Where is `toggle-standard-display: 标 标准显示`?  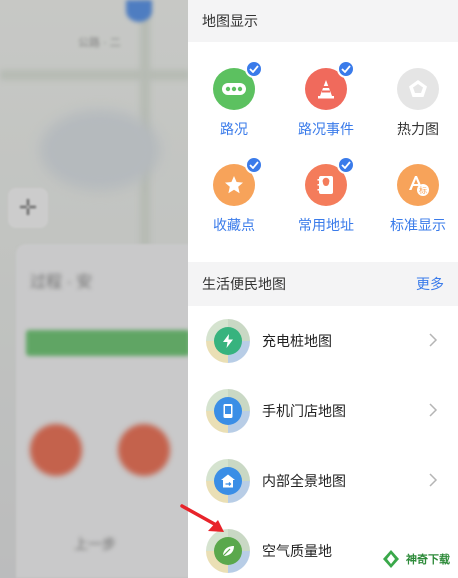
toggle-standard-display: 标 标准显示 is located at coordinates (418, 199).